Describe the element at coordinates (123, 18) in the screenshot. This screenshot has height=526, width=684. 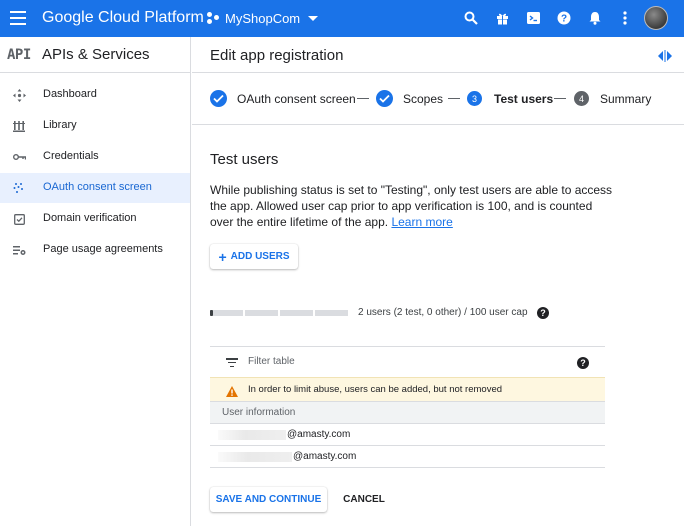
I see `brand-title: Google Cloud Platform` at that location.